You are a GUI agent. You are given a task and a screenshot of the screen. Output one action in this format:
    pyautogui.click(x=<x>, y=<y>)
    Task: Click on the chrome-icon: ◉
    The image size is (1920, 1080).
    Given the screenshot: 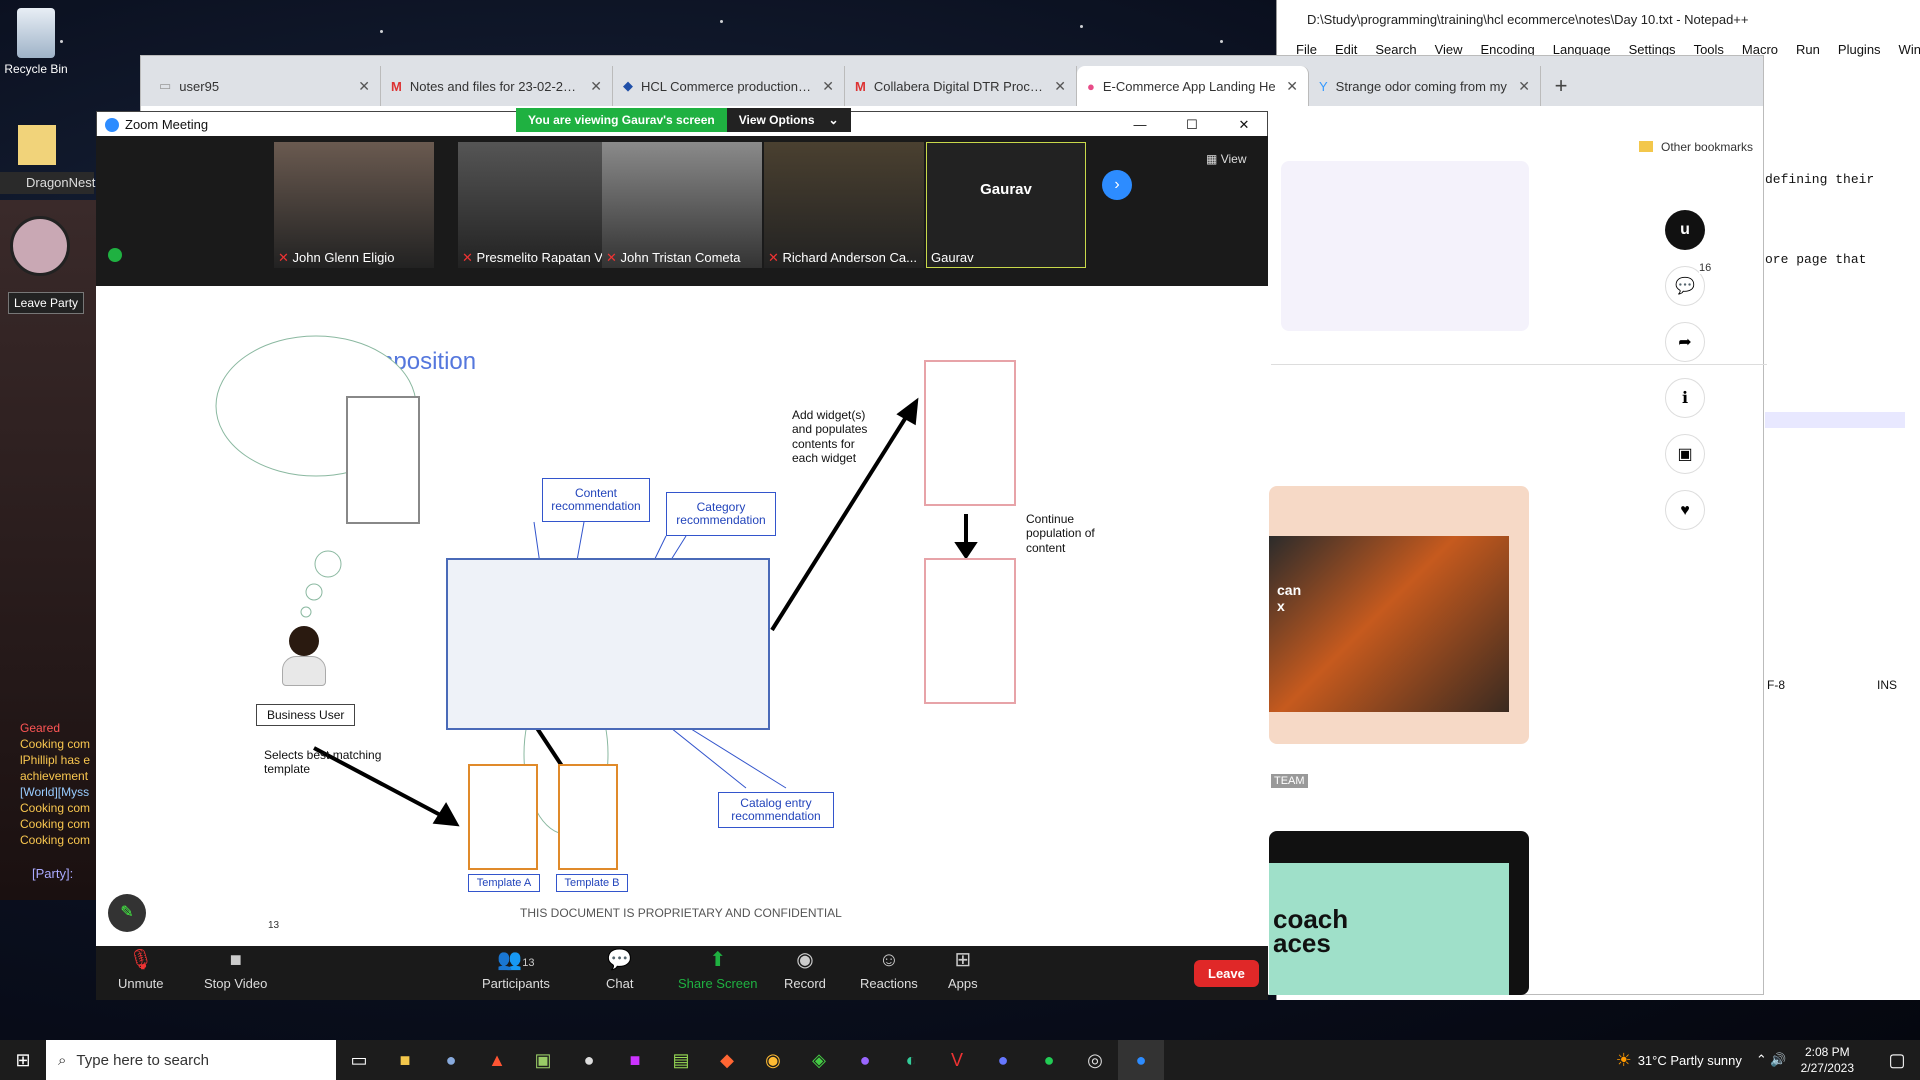 What is the action you would take?
    pyautogui.click(x=773, y=1060)
    